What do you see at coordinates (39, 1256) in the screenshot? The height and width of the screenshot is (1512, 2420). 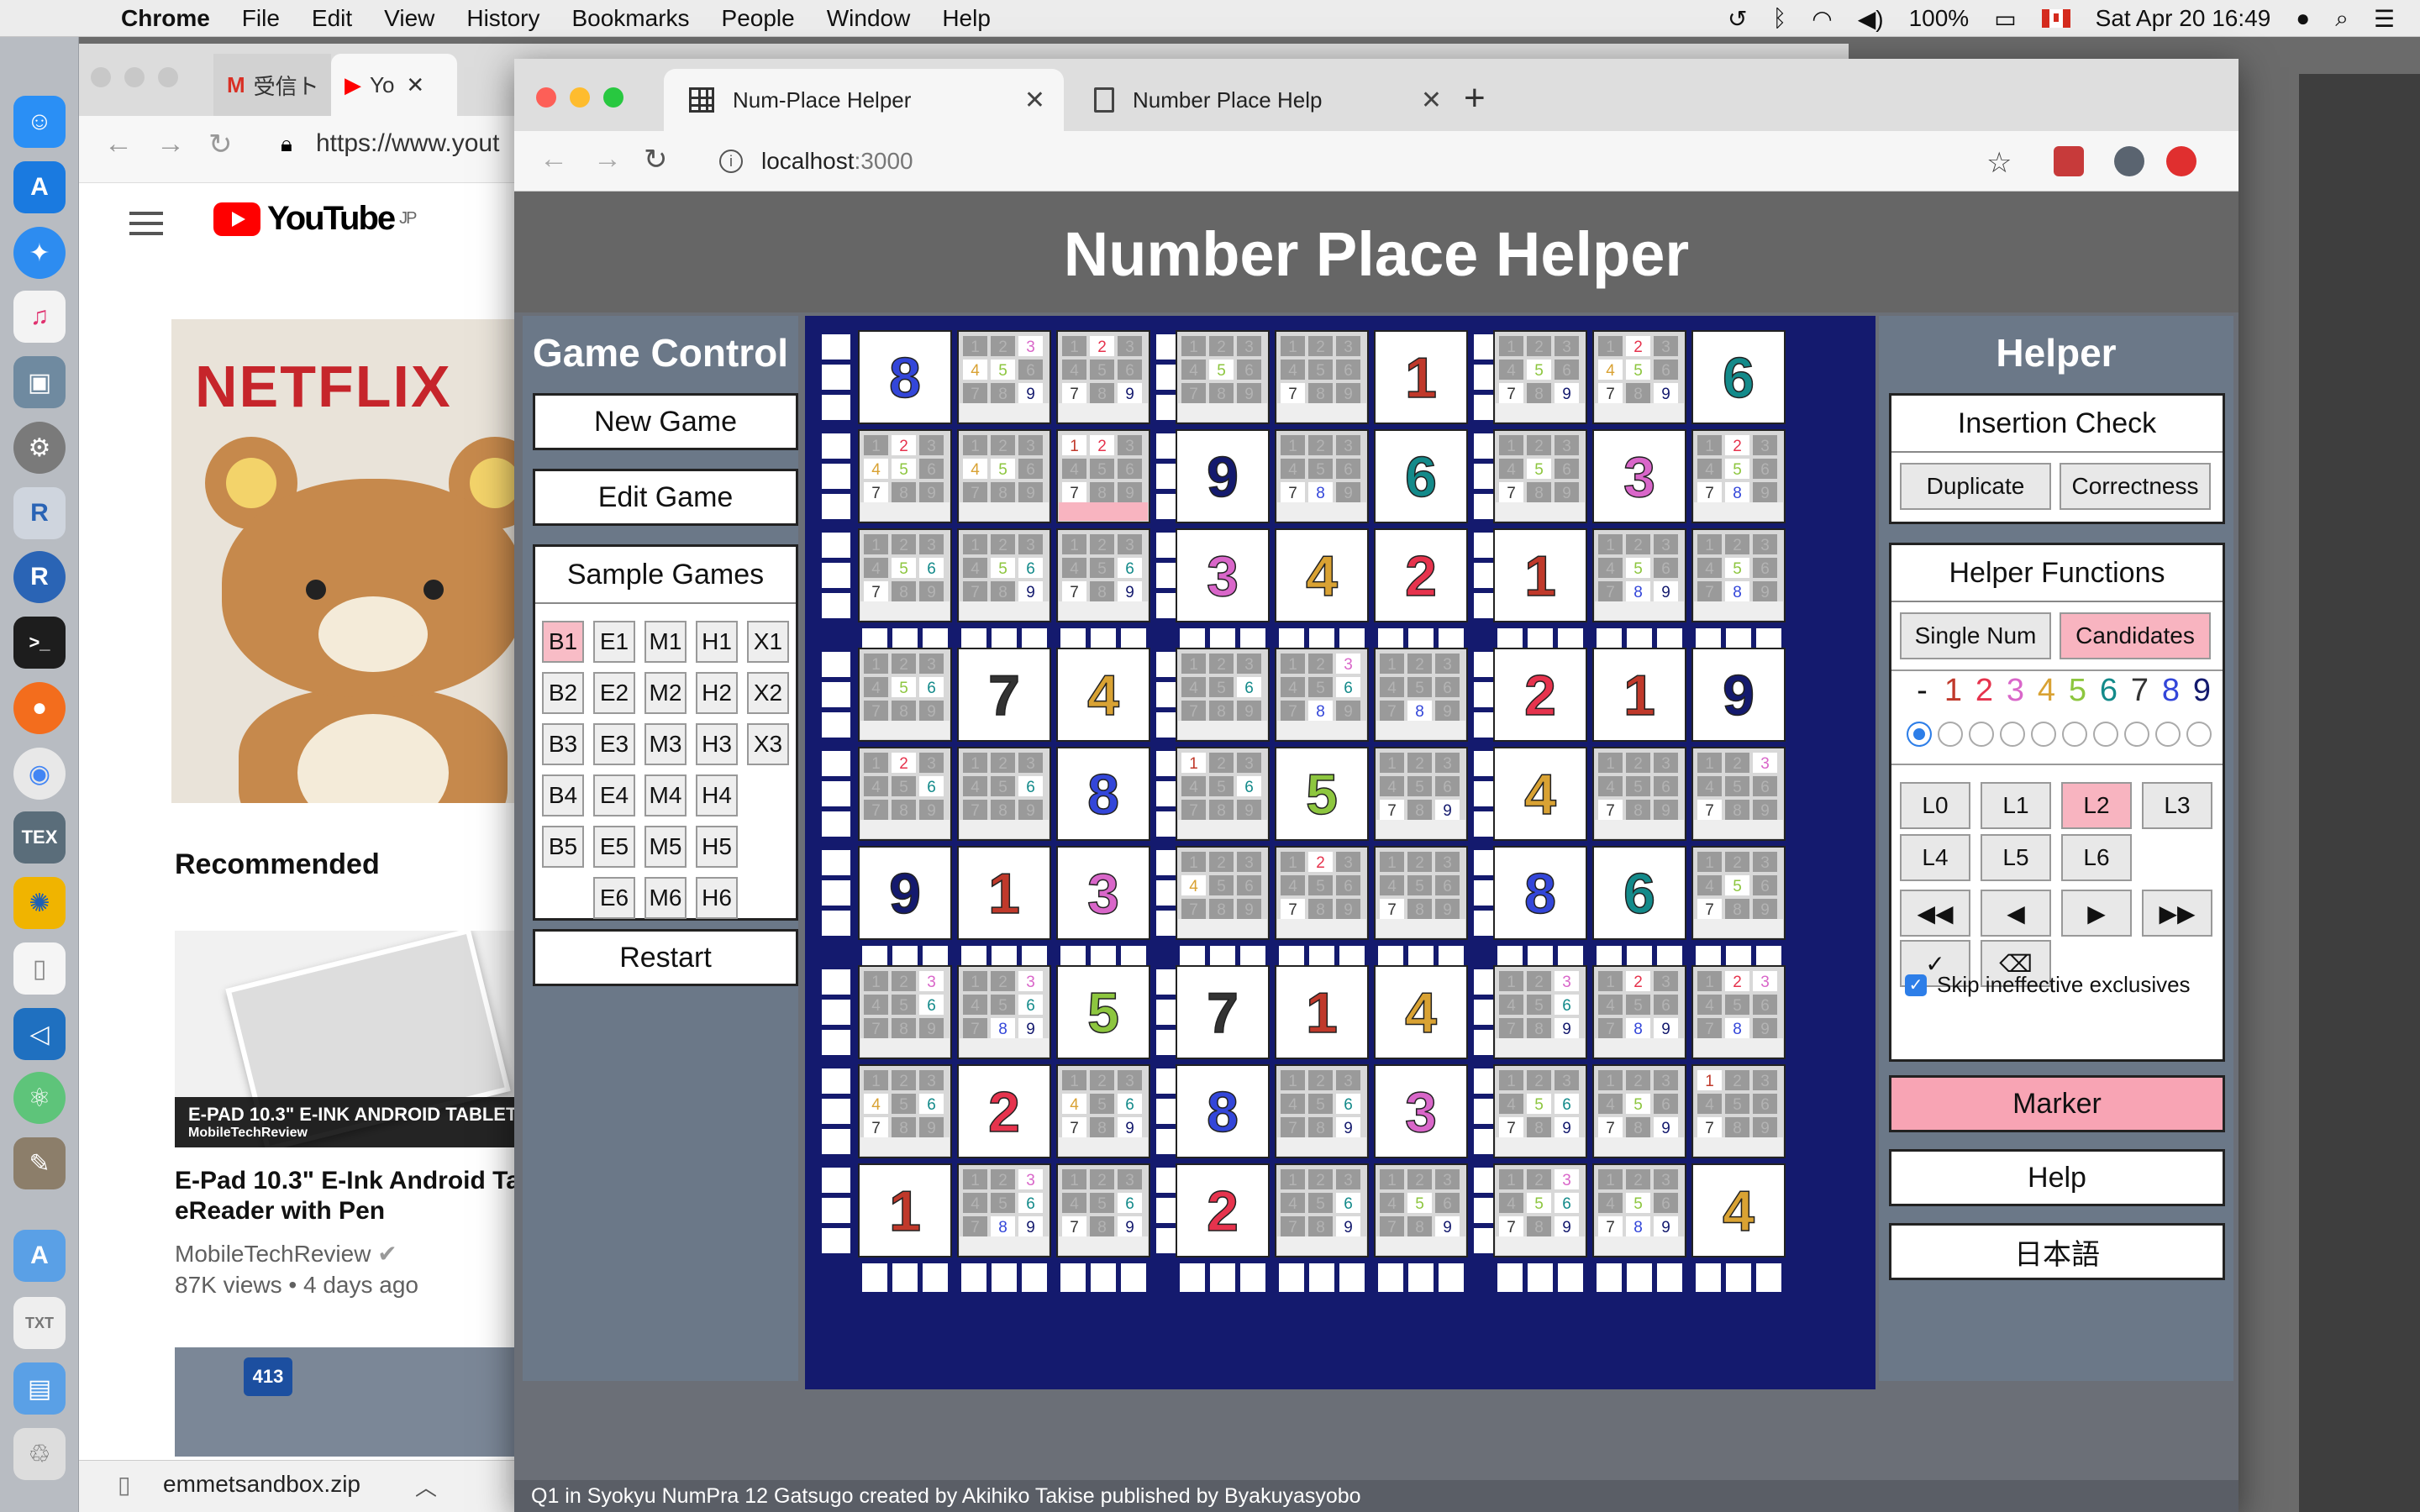 I see `applications-folder-icon: A` at bounding box center [39, 1256].